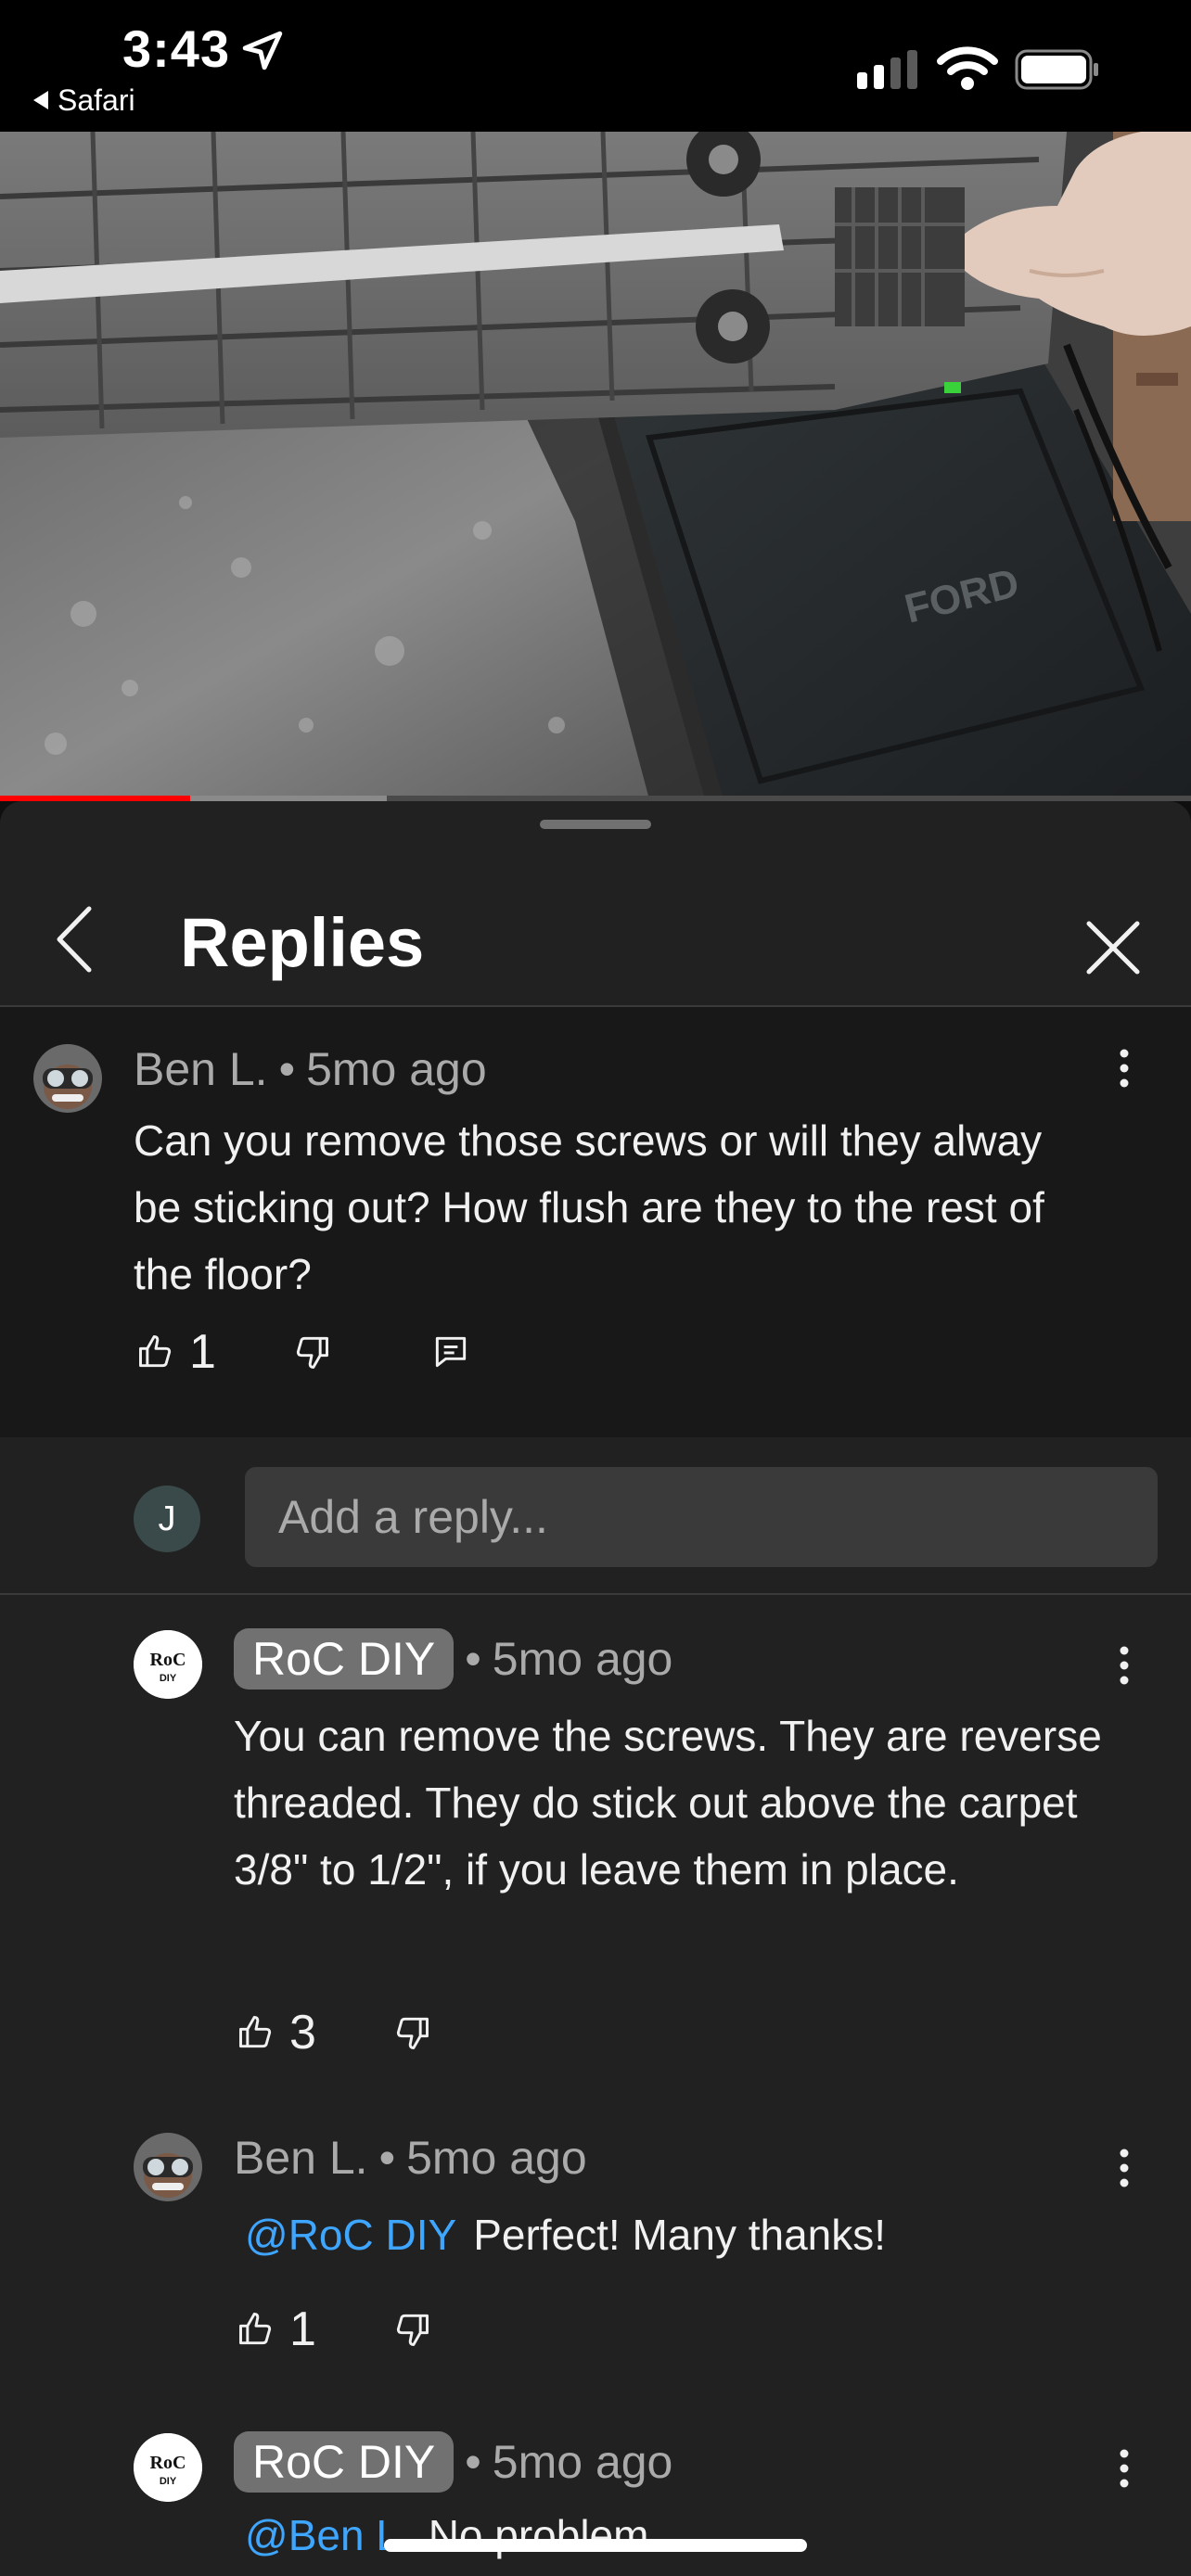 This screenshot has height=2576, width=1191. Describe the element at coordinates (77, 939) in the screenshot. I see `back-arrow-icon` at that location.